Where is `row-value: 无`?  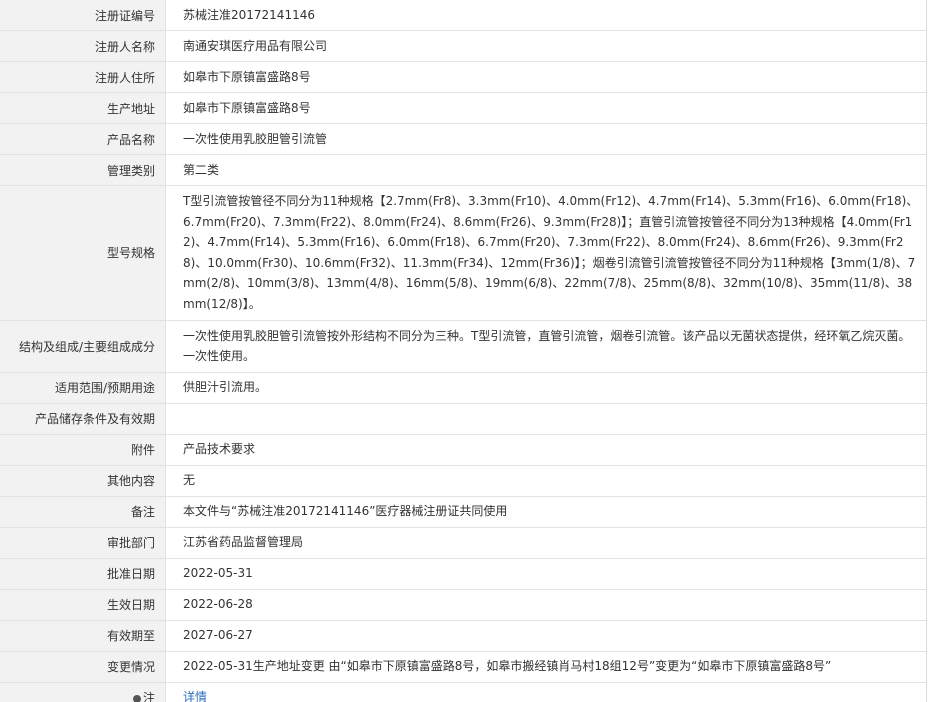 row-value: 无 is located at coordinates (545, 481).